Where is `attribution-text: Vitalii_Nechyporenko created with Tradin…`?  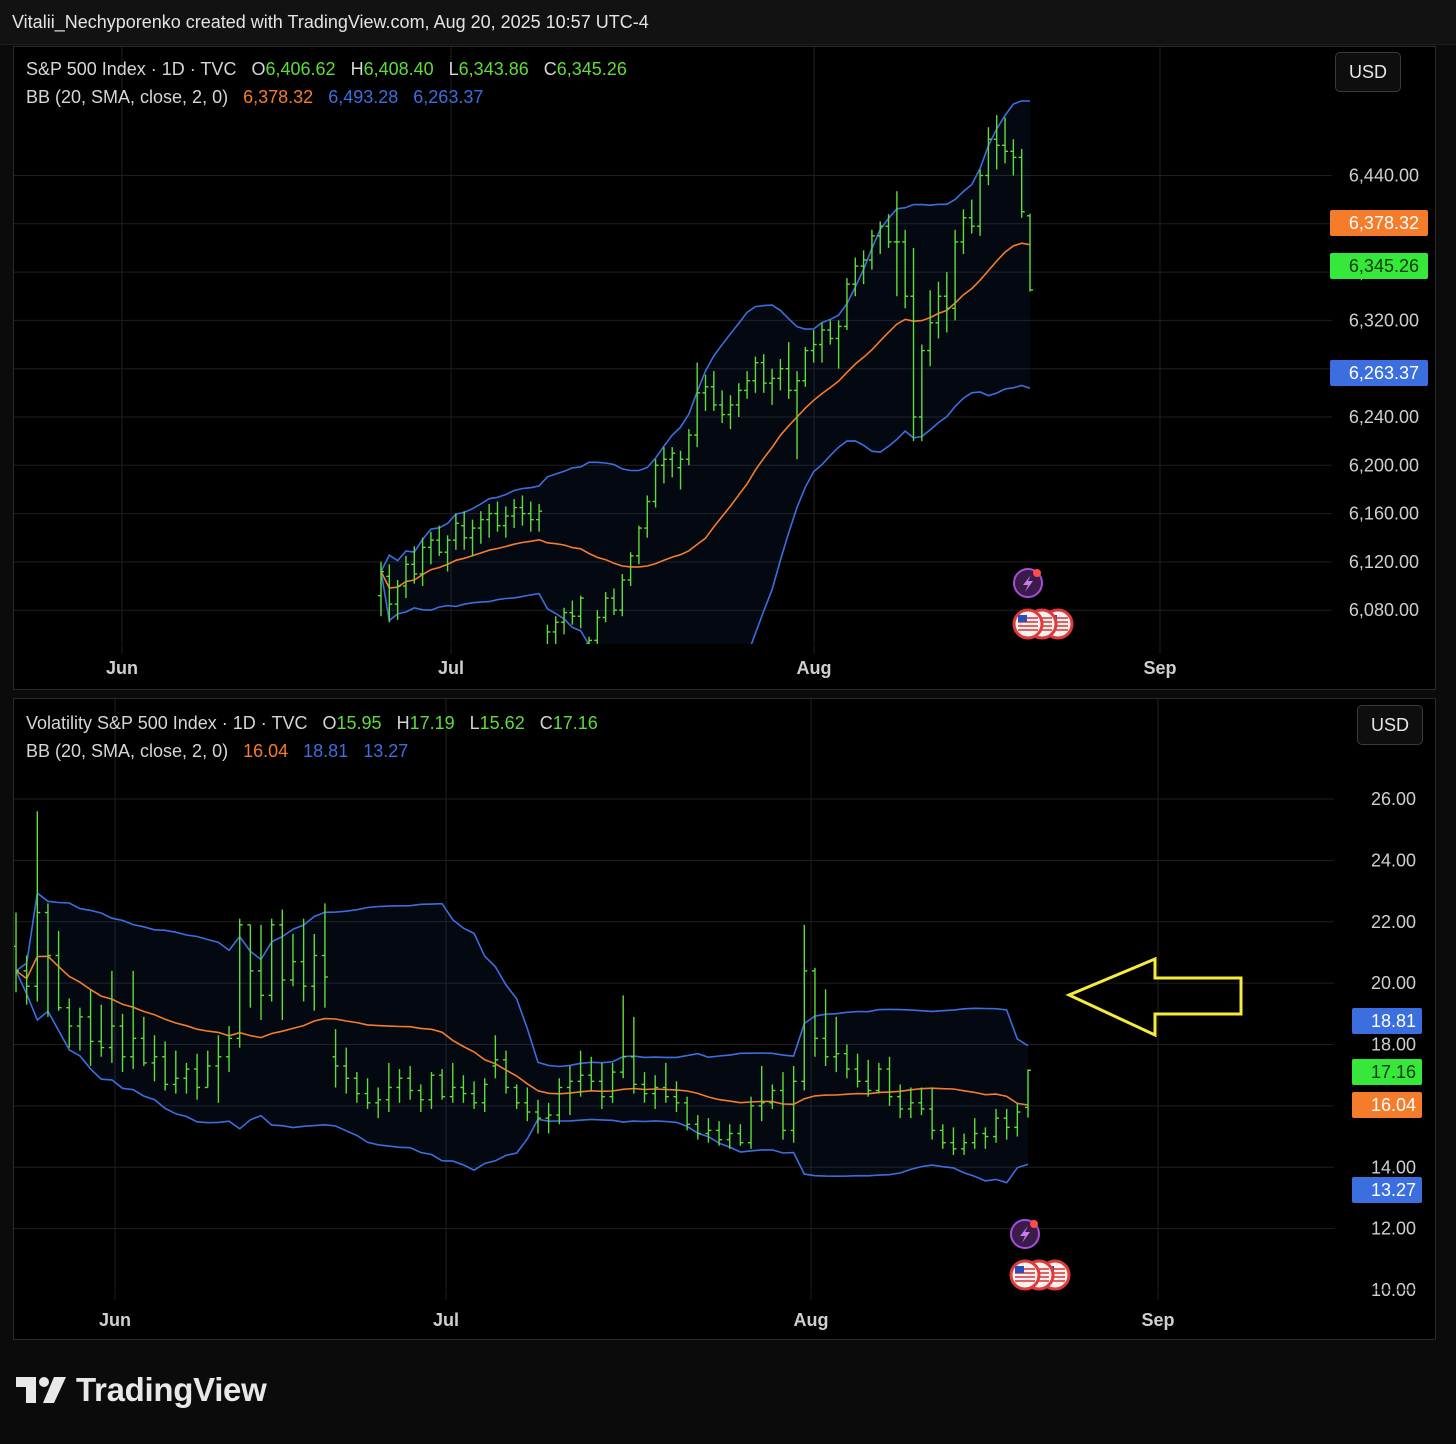 attribution-text: Vitalii_Nechyporenko created with Tradin… is located at coordinates (330, 22).